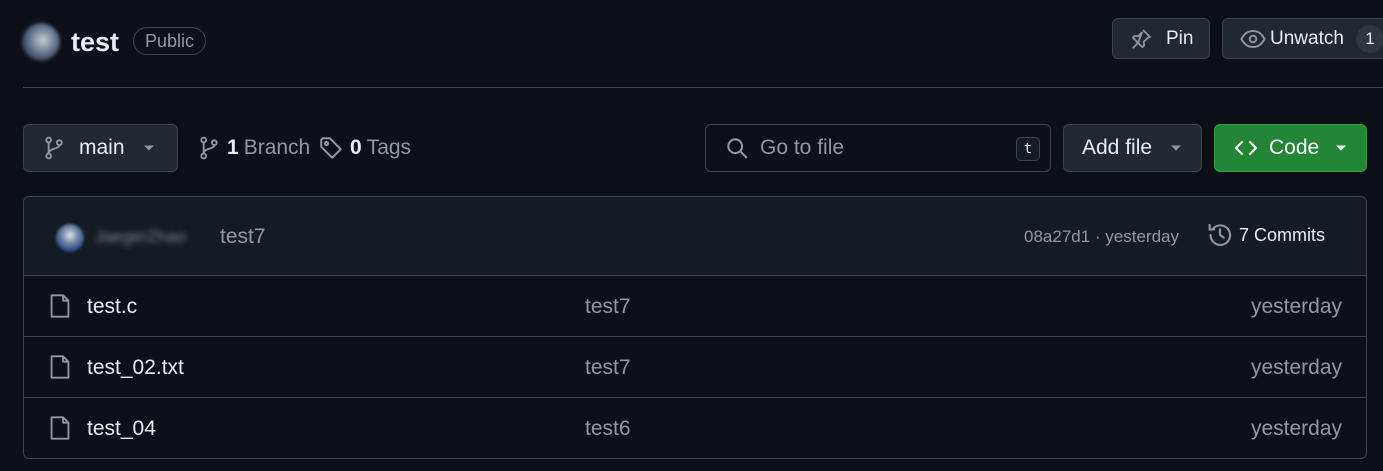 The height and width of the screenshot is (471, 1383). I want to click on eye-icon, so click(1253, 38).